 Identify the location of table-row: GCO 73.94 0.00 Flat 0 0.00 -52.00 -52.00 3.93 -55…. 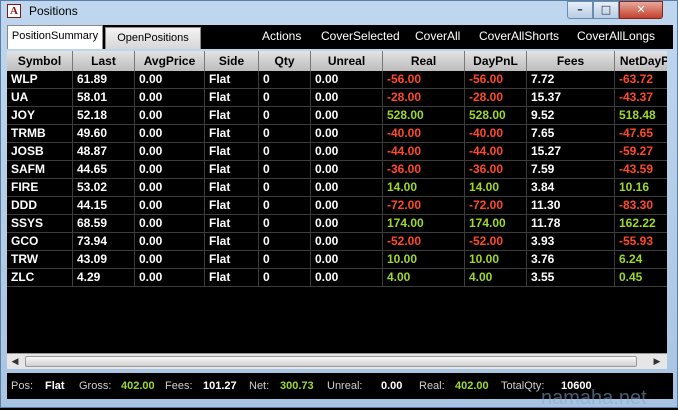
(337, 242).